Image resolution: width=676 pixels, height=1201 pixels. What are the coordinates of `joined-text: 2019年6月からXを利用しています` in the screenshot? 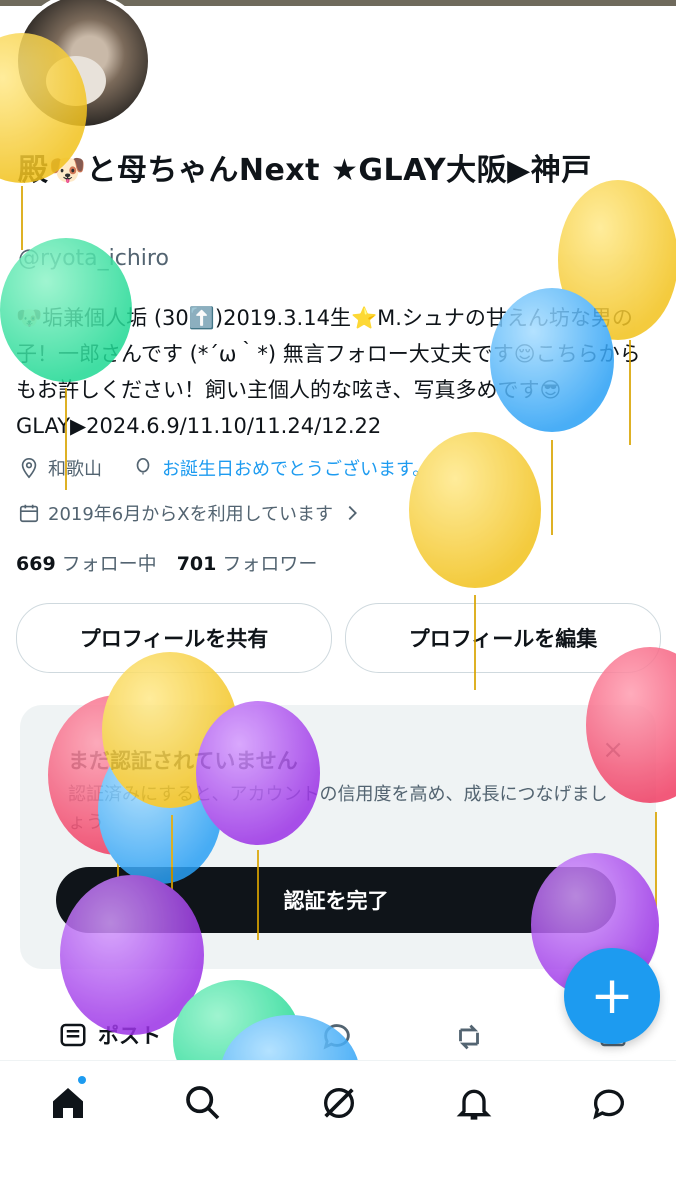 It's located at (191, 514).